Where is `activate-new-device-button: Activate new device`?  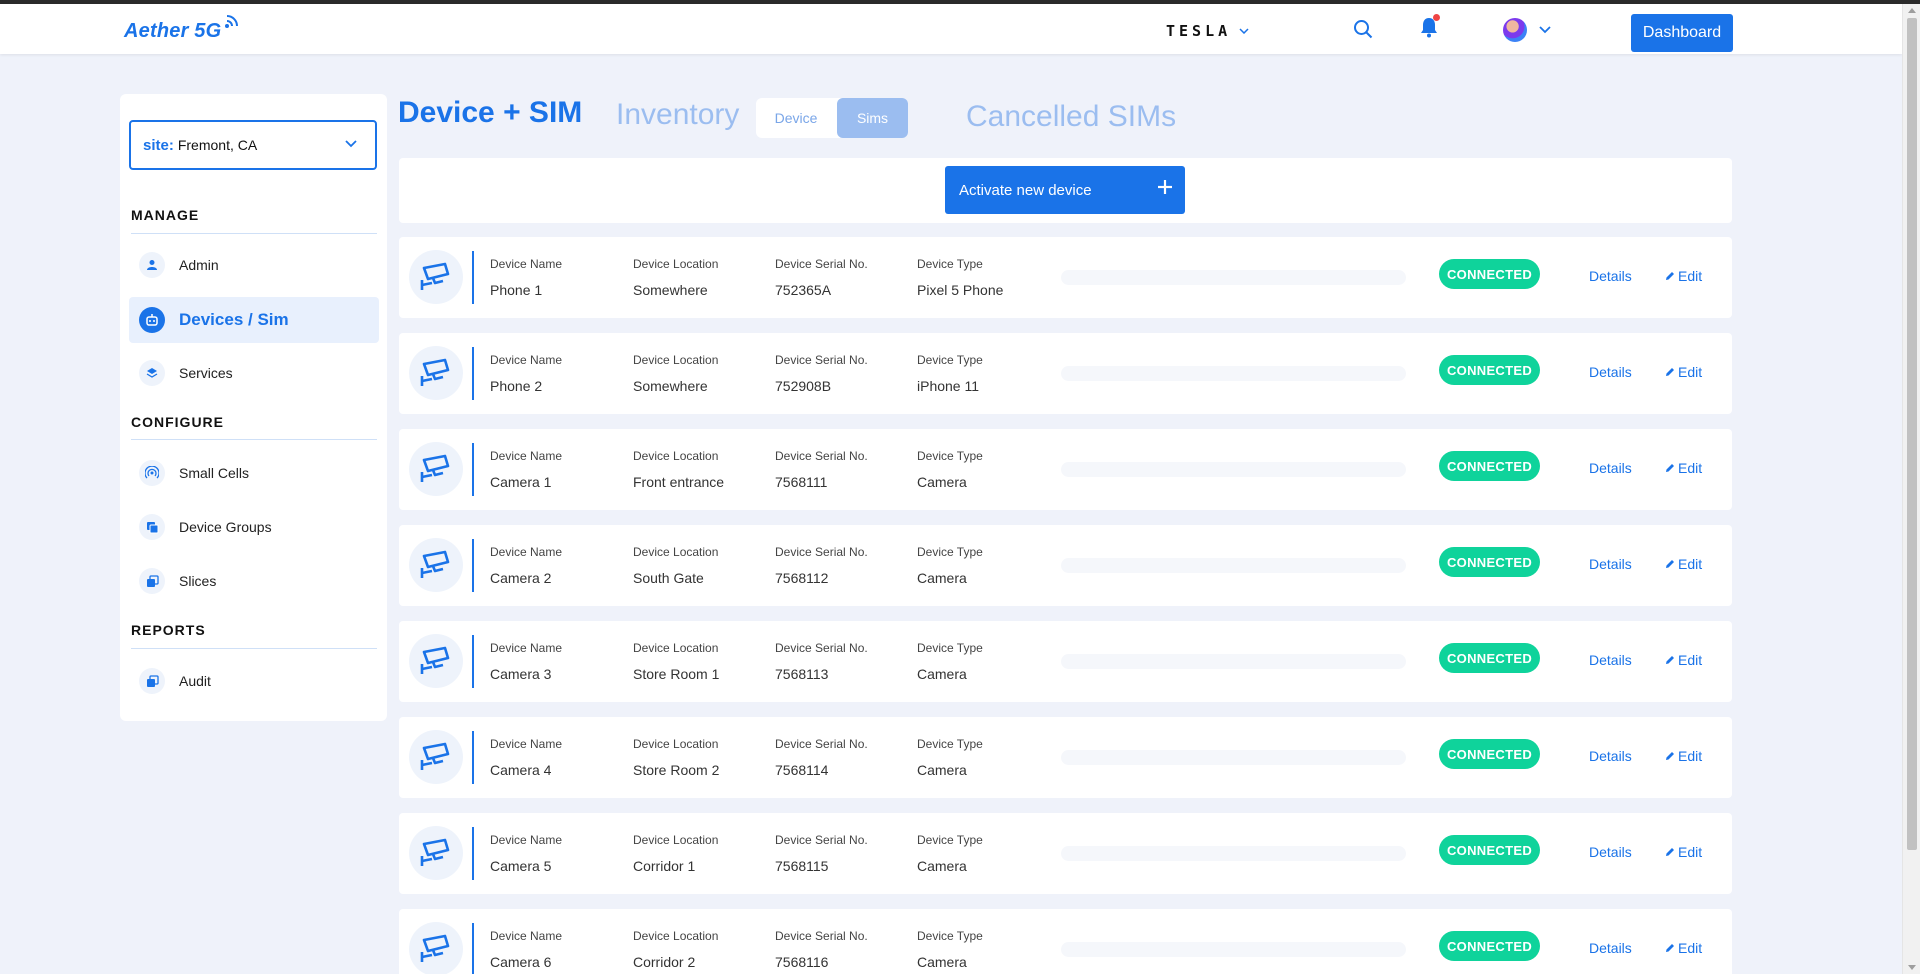
activate-new-device-button: Activate new device is located at coordinates (1065, 190).